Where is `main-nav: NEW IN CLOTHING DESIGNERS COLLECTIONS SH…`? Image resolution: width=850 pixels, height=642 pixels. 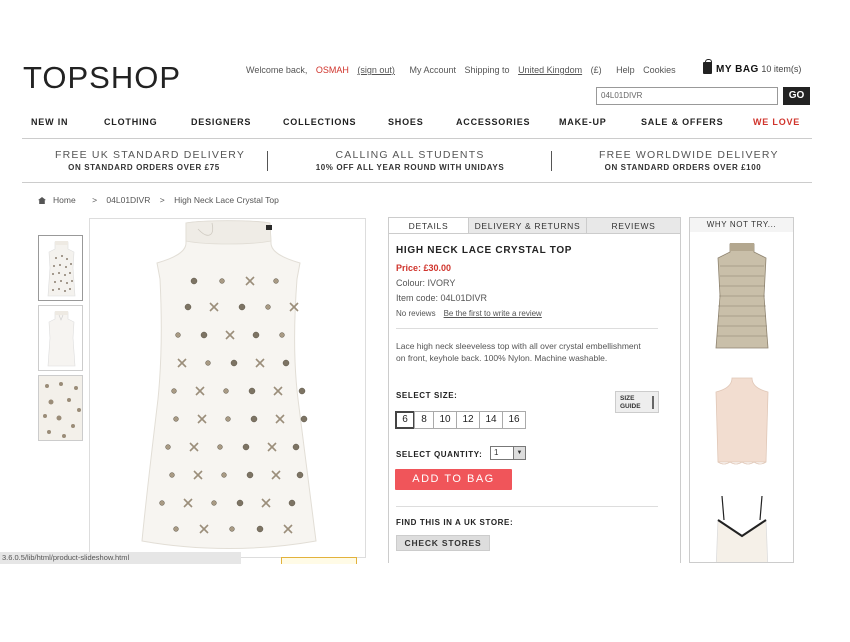 main-nav: NEW IN CLOTHING DESIGNERS COLLECTIONS SH… is located at coordinates (417, 124).